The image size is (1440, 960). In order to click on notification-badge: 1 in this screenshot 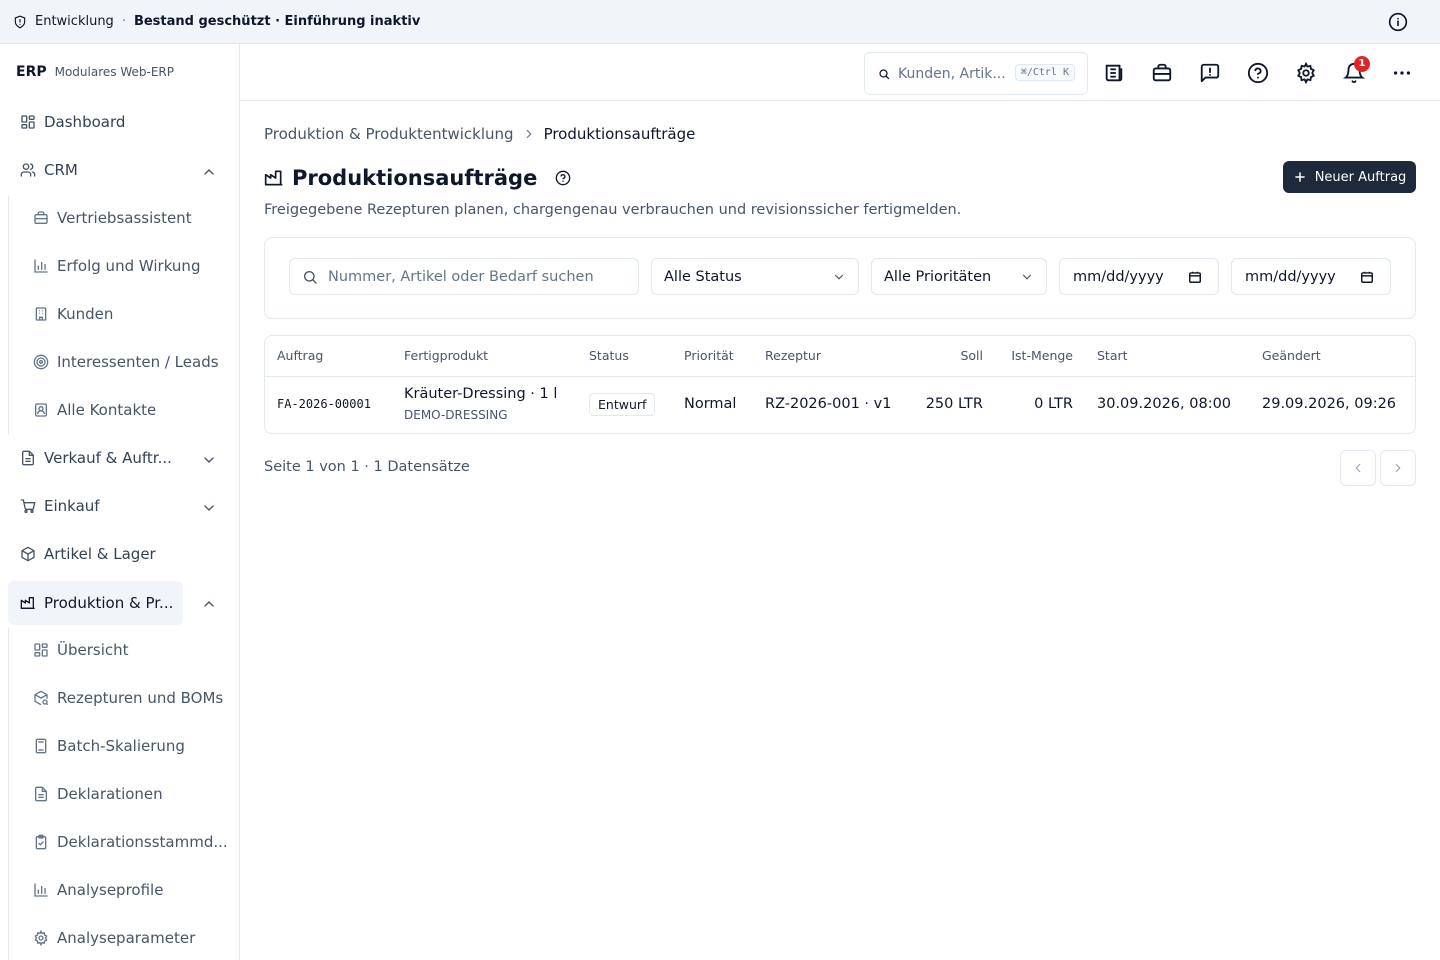, I will do `click(1362, 64)`.